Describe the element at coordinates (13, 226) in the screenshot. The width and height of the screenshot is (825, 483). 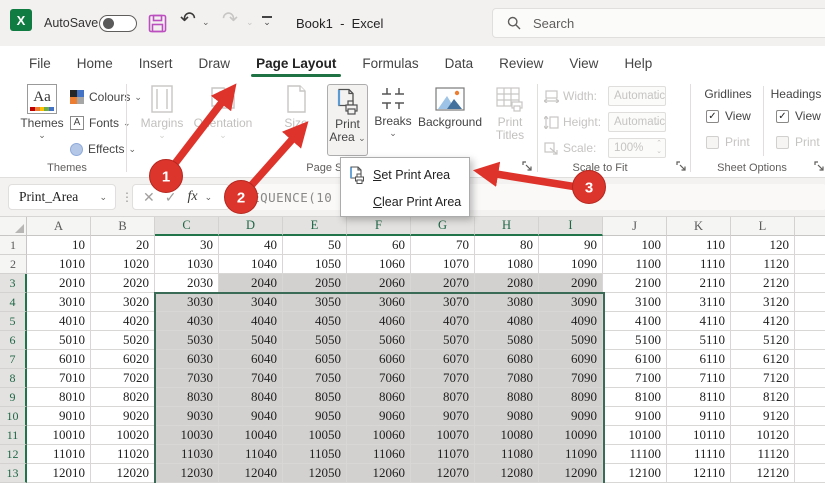
I see `select-all-corner` at that location.